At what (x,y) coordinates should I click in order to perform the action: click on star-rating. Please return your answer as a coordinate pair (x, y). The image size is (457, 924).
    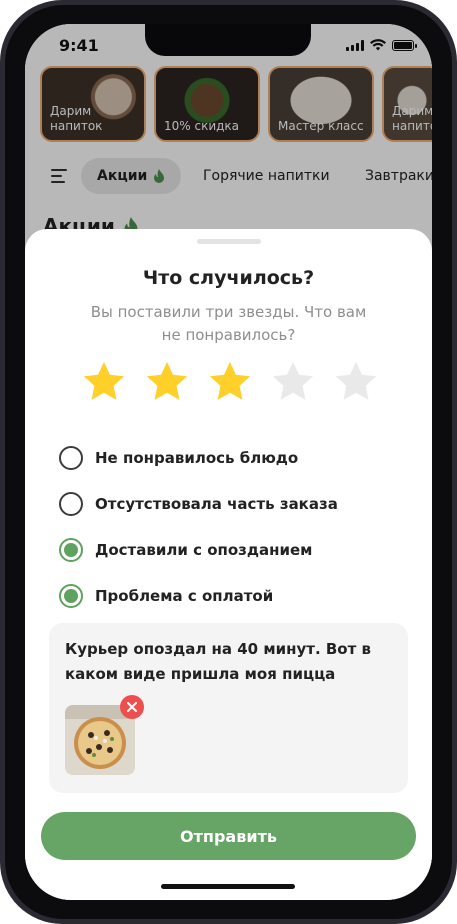
    Looking at the image, I should click on (230, 382).